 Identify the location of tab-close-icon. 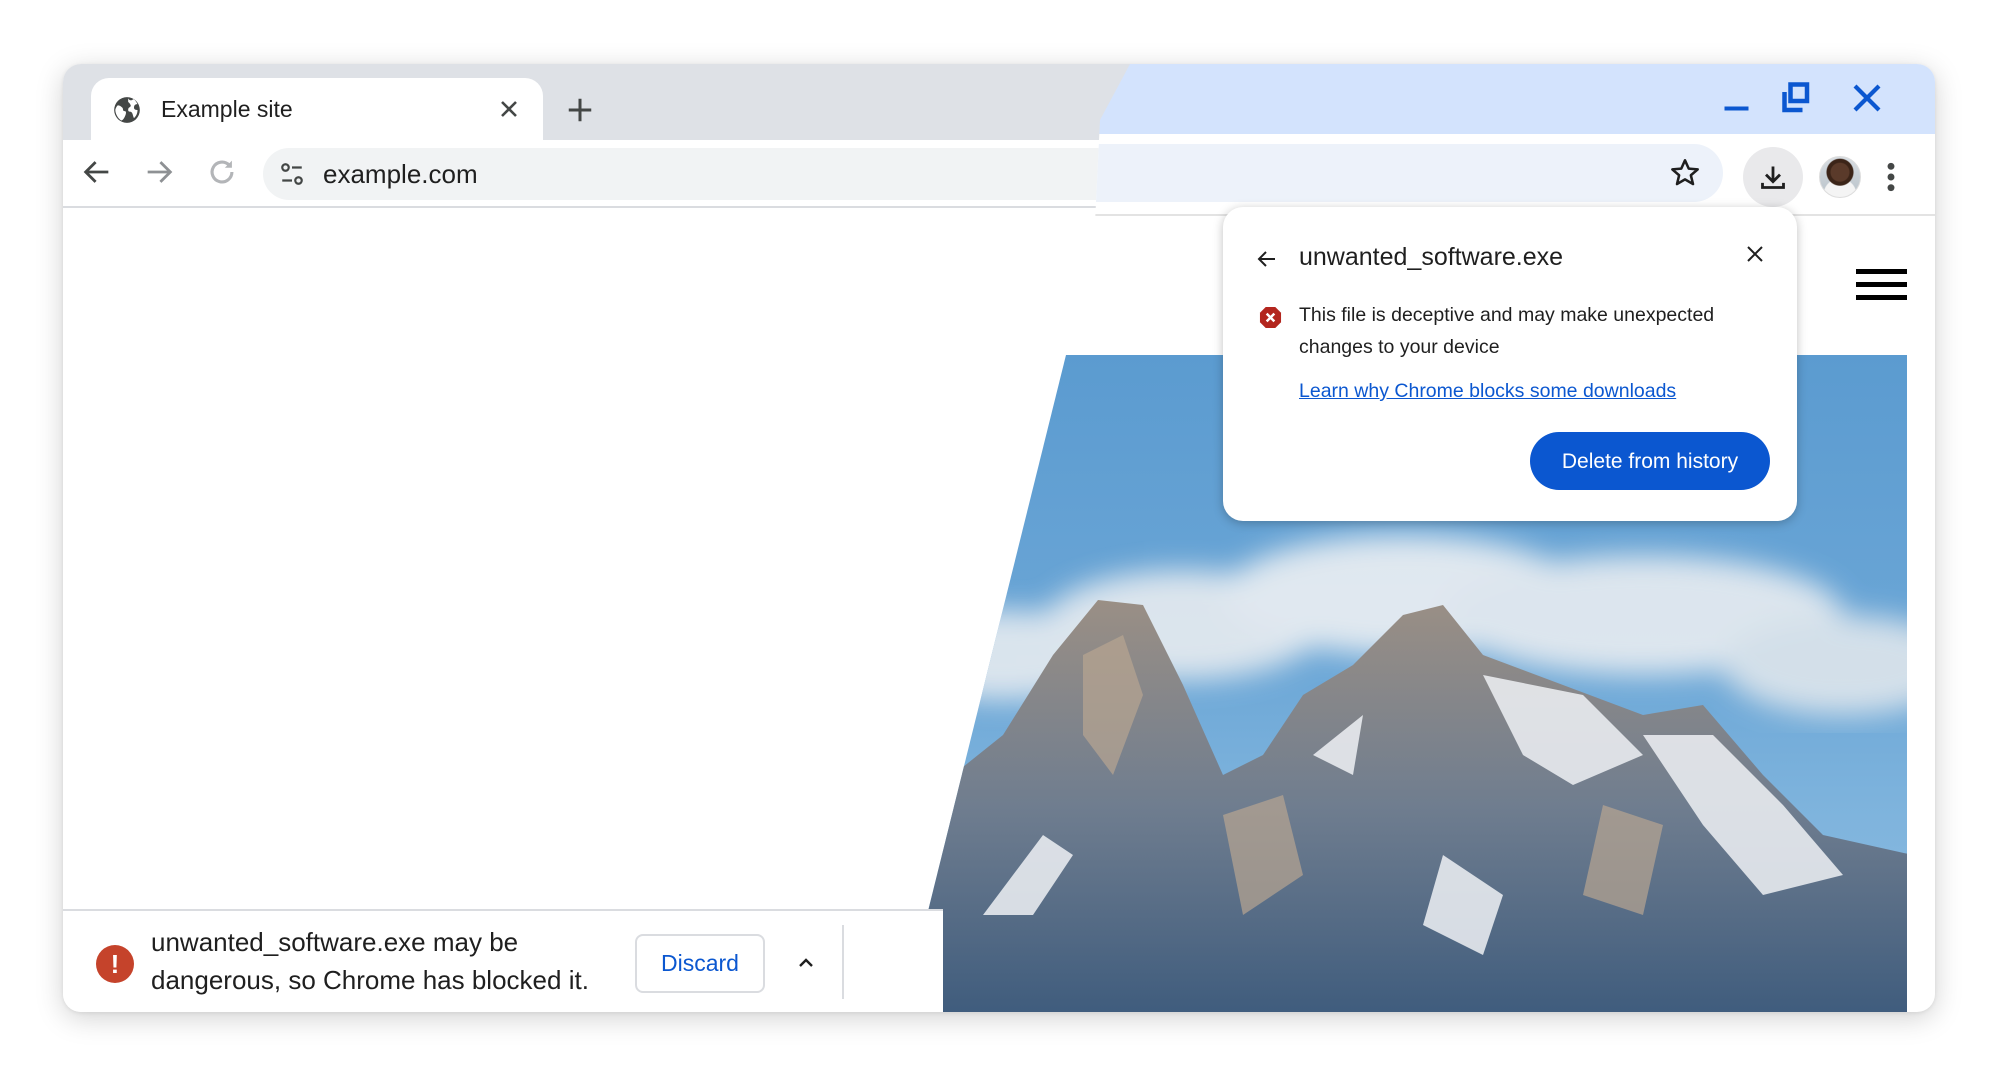
(509, 109).